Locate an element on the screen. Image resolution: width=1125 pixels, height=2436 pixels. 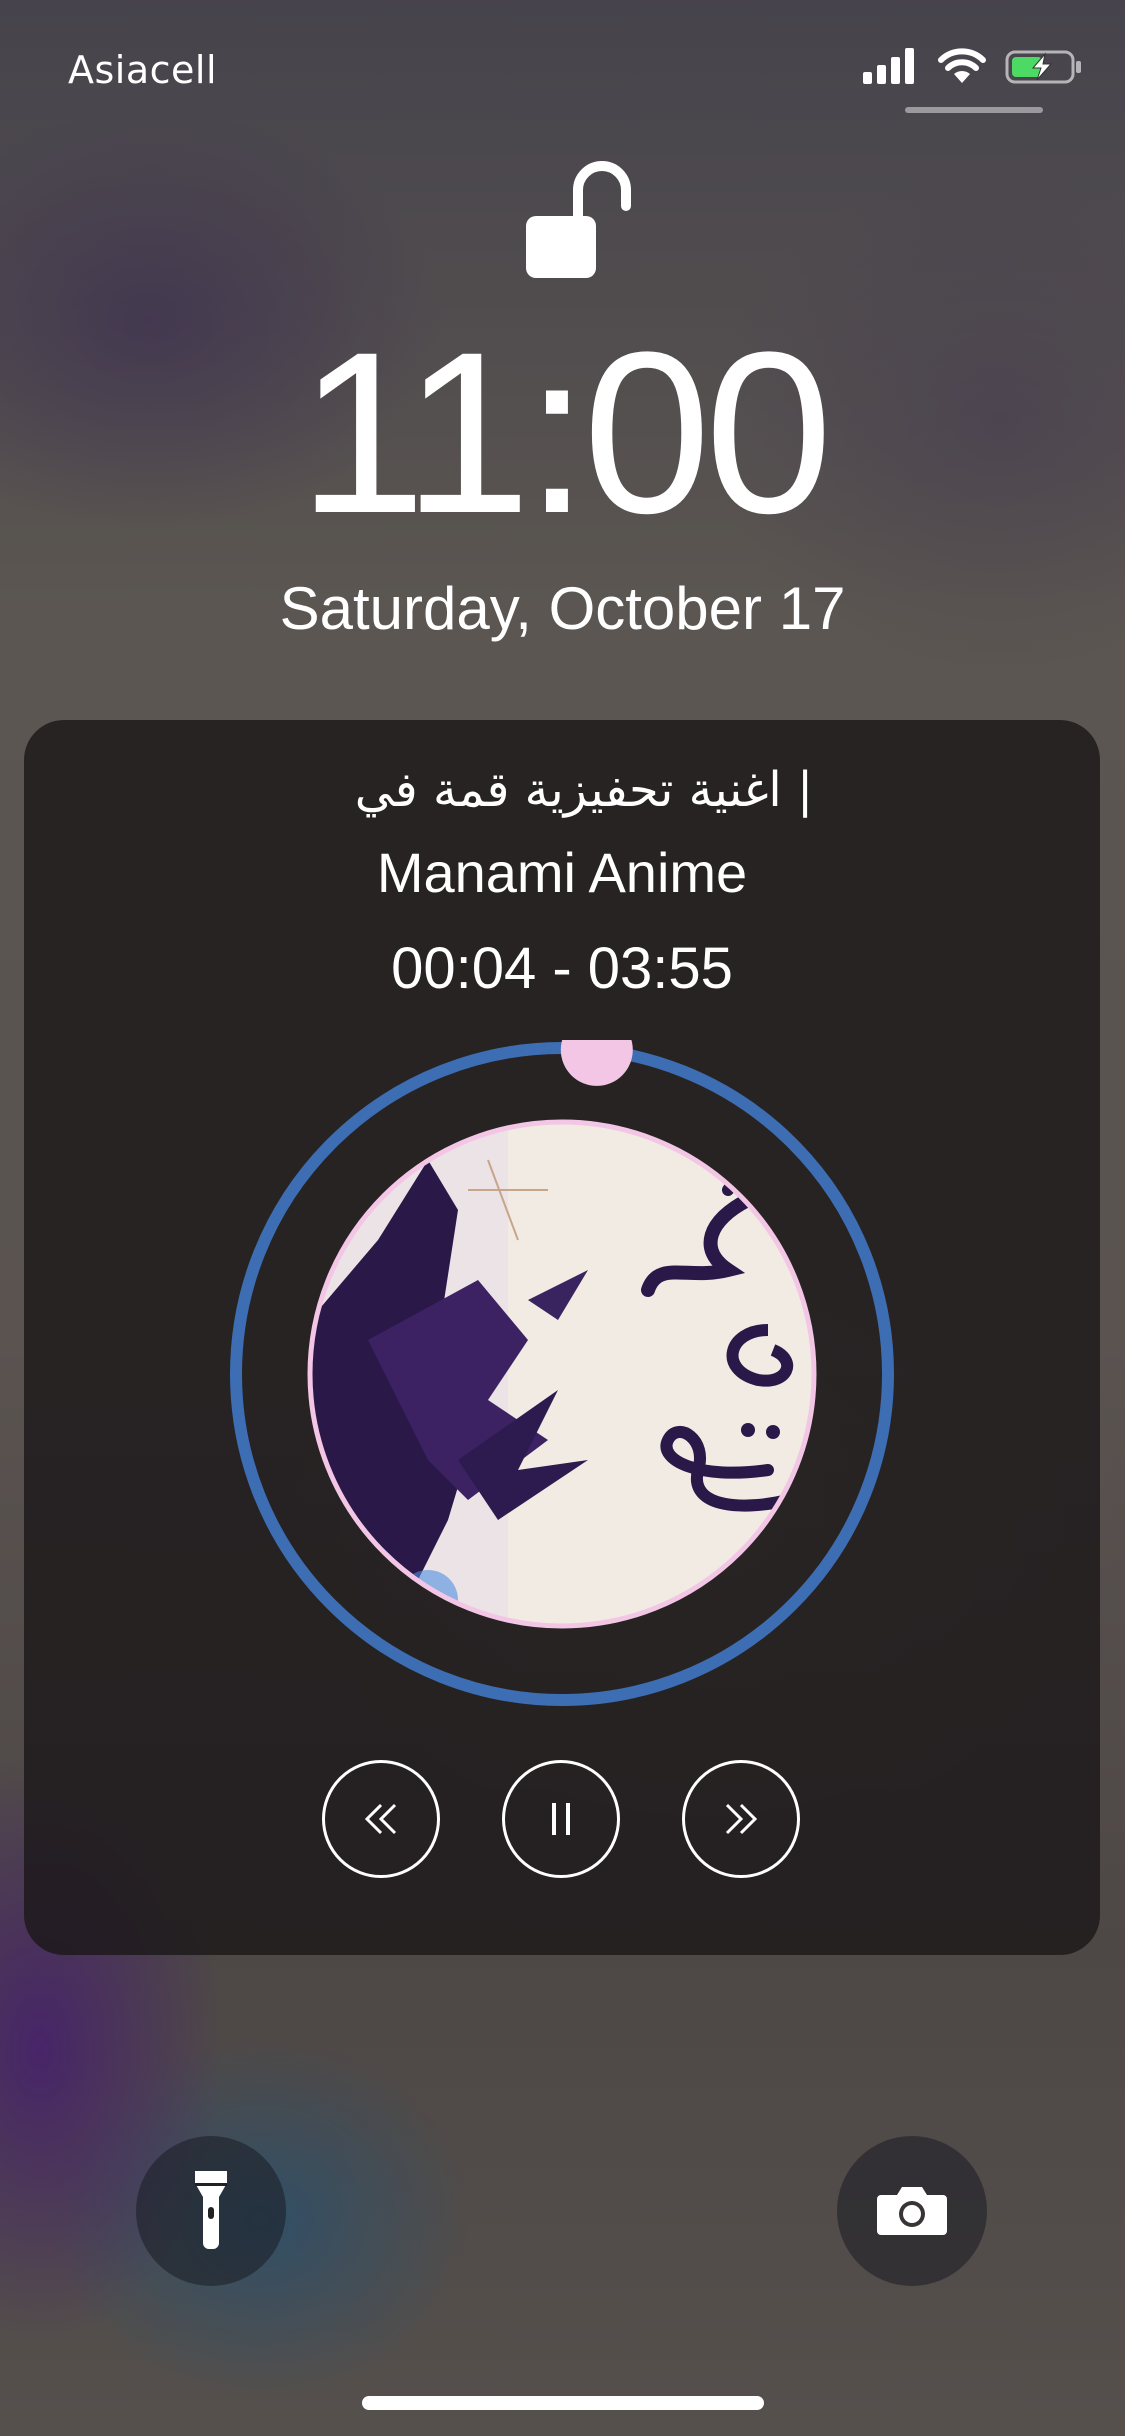
flashlight-button is located at coordinates (211, 2211).